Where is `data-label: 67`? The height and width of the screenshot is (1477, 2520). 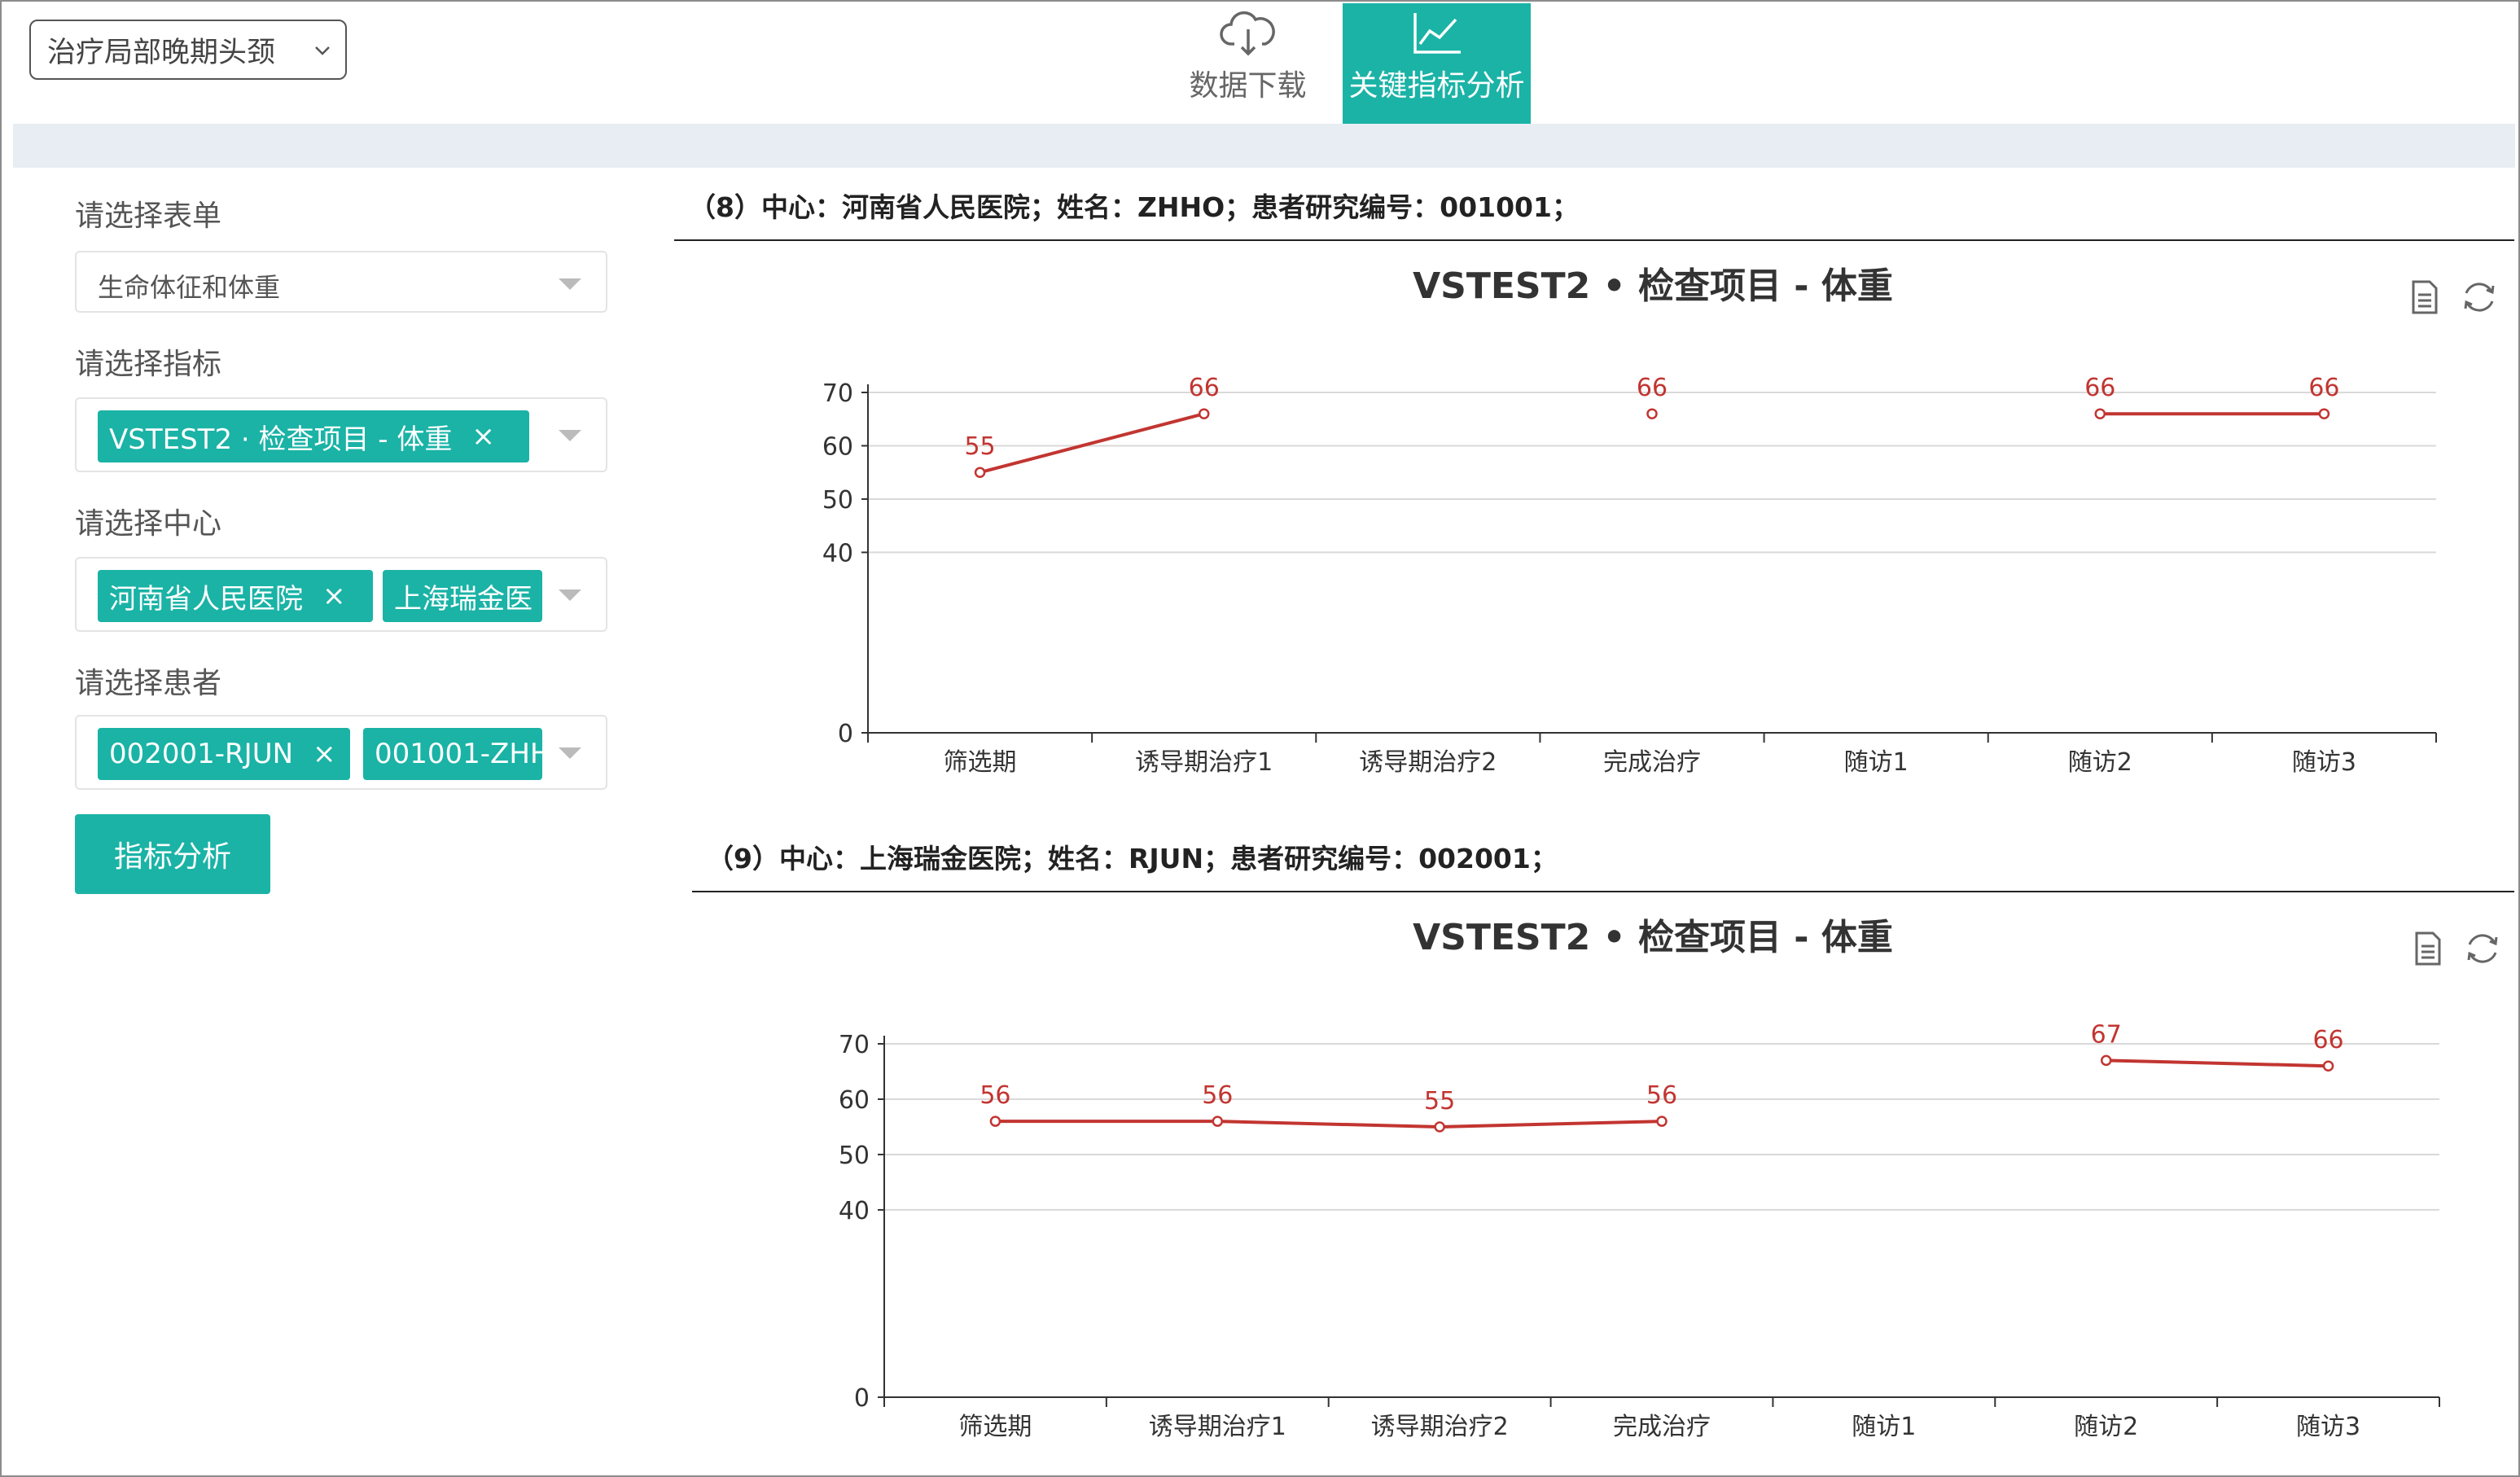 data-label: 67 is located at coordinates (2106, 1034).